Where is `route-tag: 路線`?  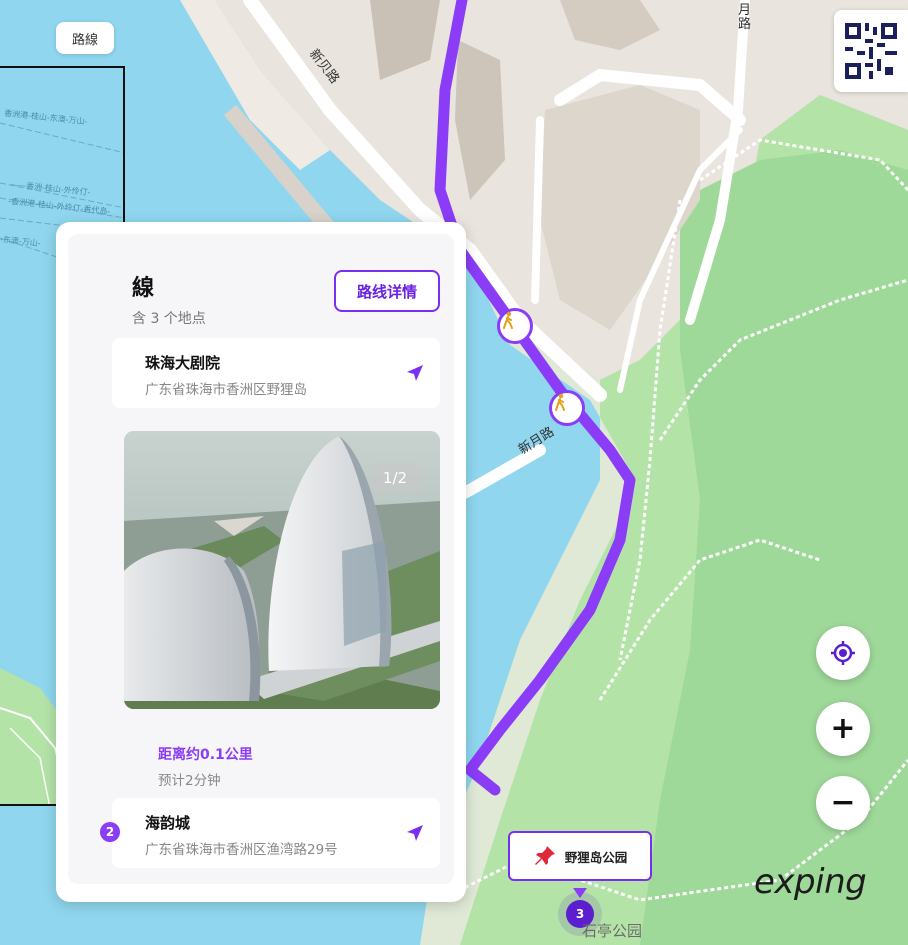
route-tag: 路線 is located at coordinates (85, 38).